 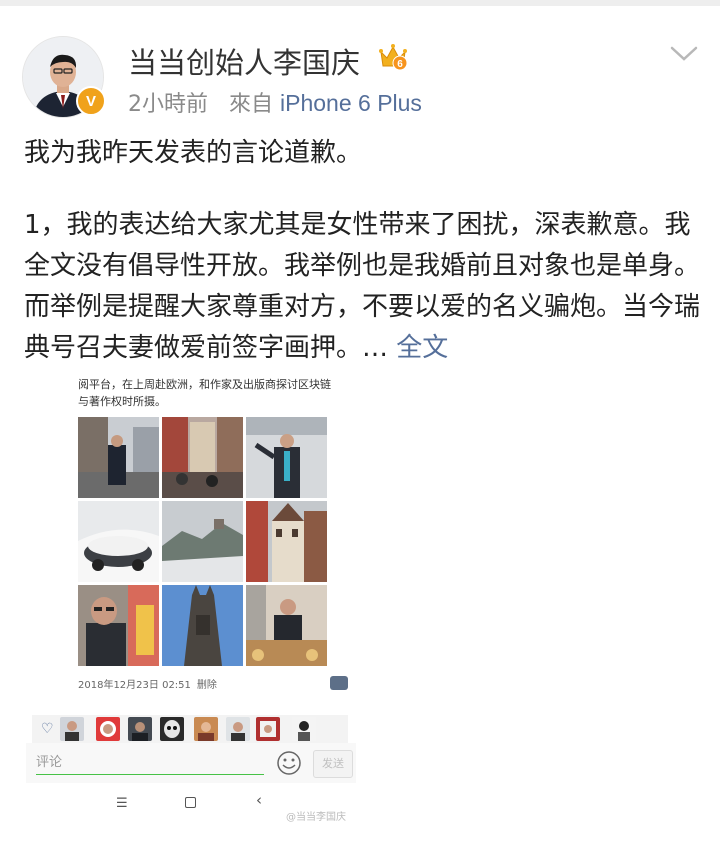 What do you see at coordinates (150, 763) in the screenshot?
I see `comment-input: 评论` at bounding box center [150, 763].